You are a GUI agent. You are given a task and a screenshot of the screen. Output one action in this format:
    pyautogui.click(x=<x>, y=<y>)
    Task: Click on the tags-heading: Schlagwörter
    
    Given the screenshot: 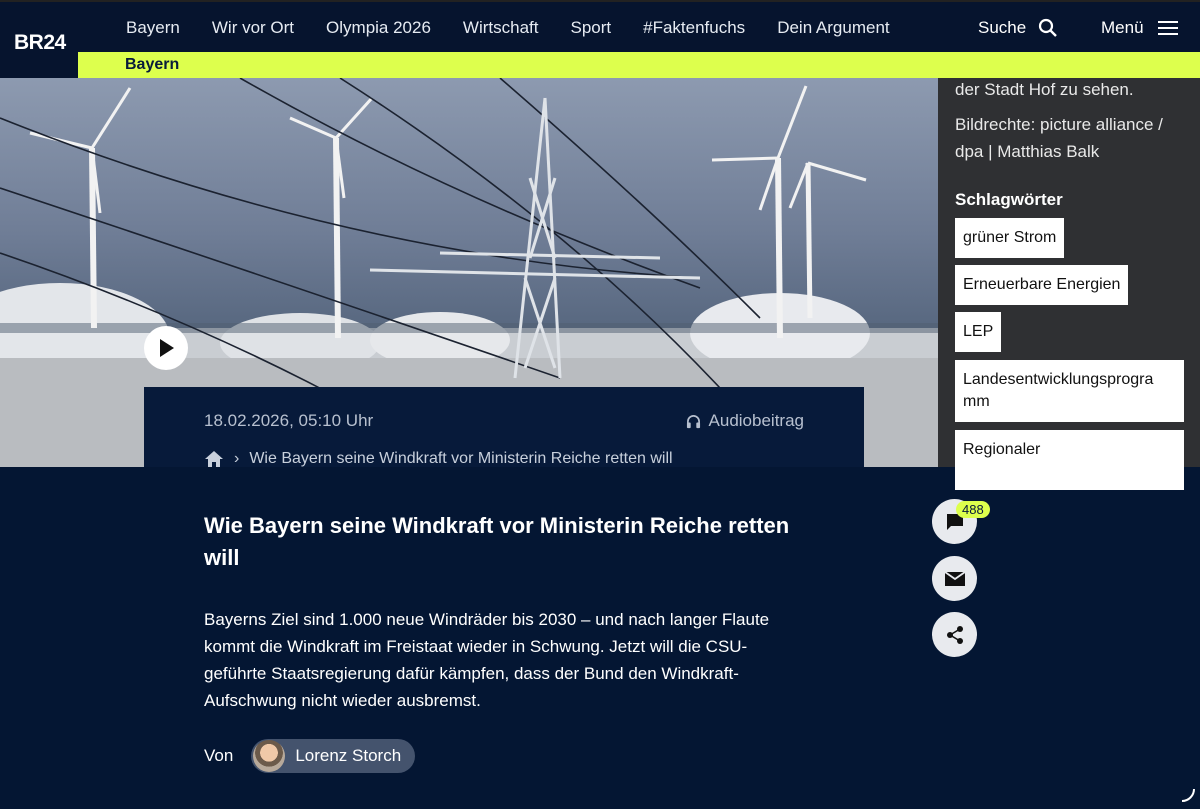 What is the action you would take?
    pyautogui.click(x=1009, y=199)
    